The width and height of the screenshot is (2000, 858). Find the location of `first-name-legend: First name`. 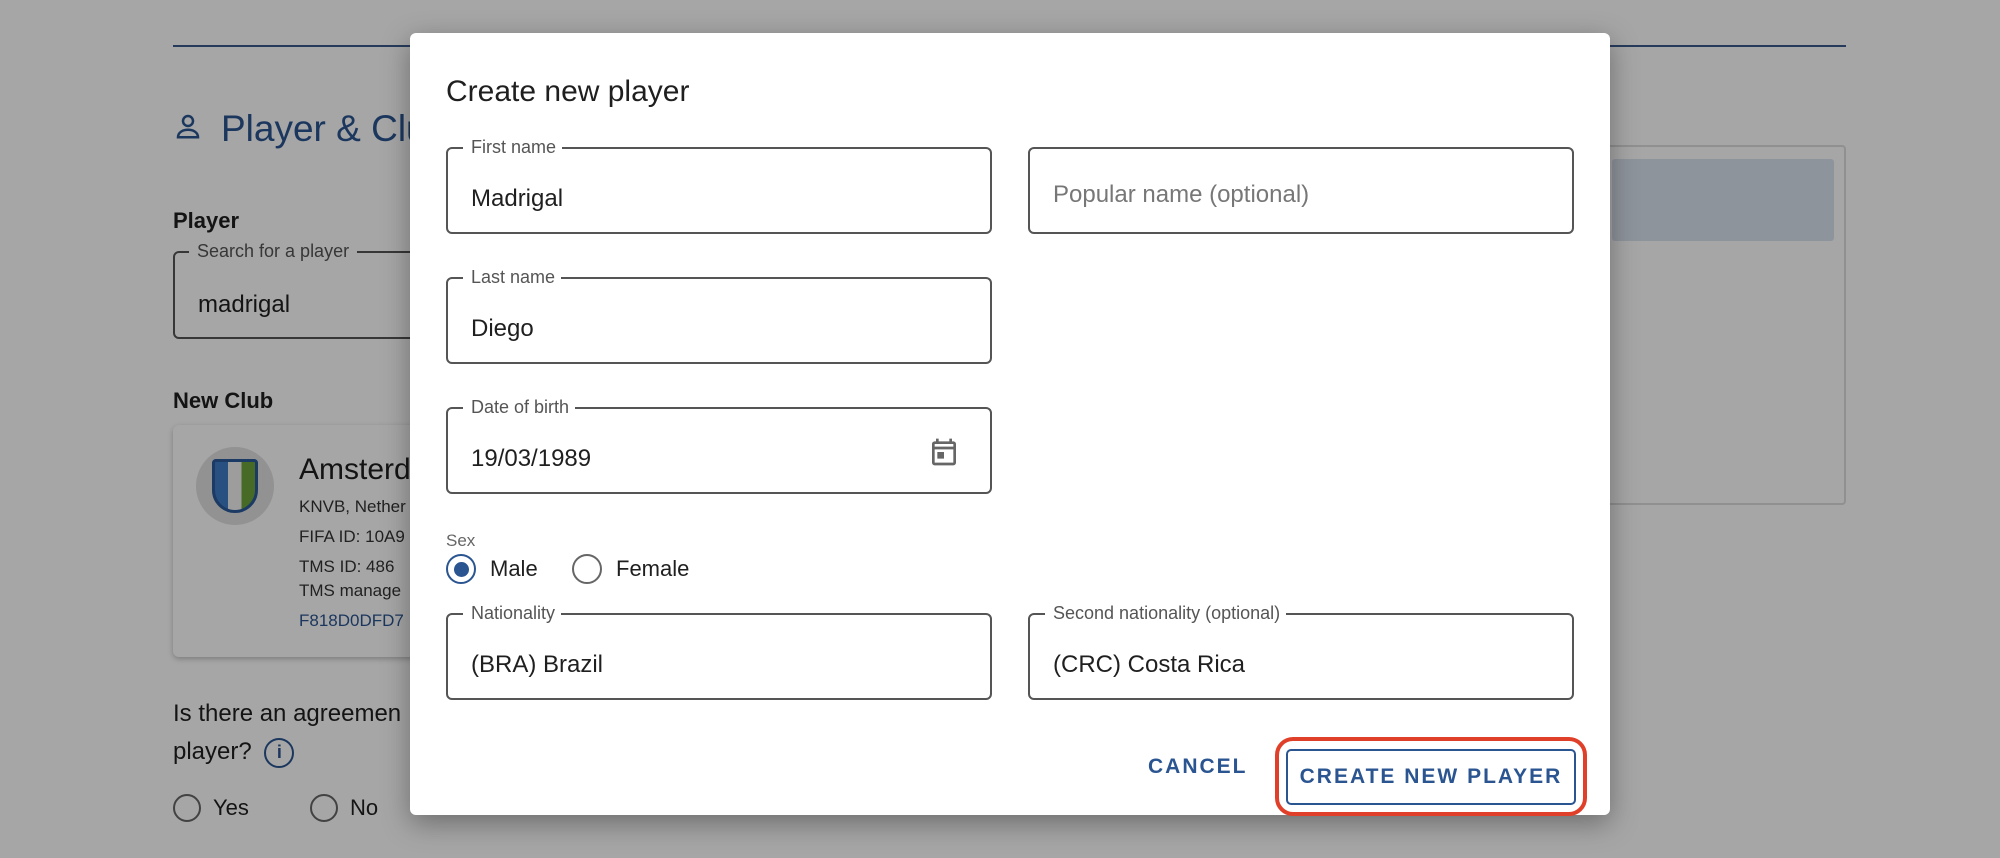

first-name-legend: First name is located at coordinates (513, 147).